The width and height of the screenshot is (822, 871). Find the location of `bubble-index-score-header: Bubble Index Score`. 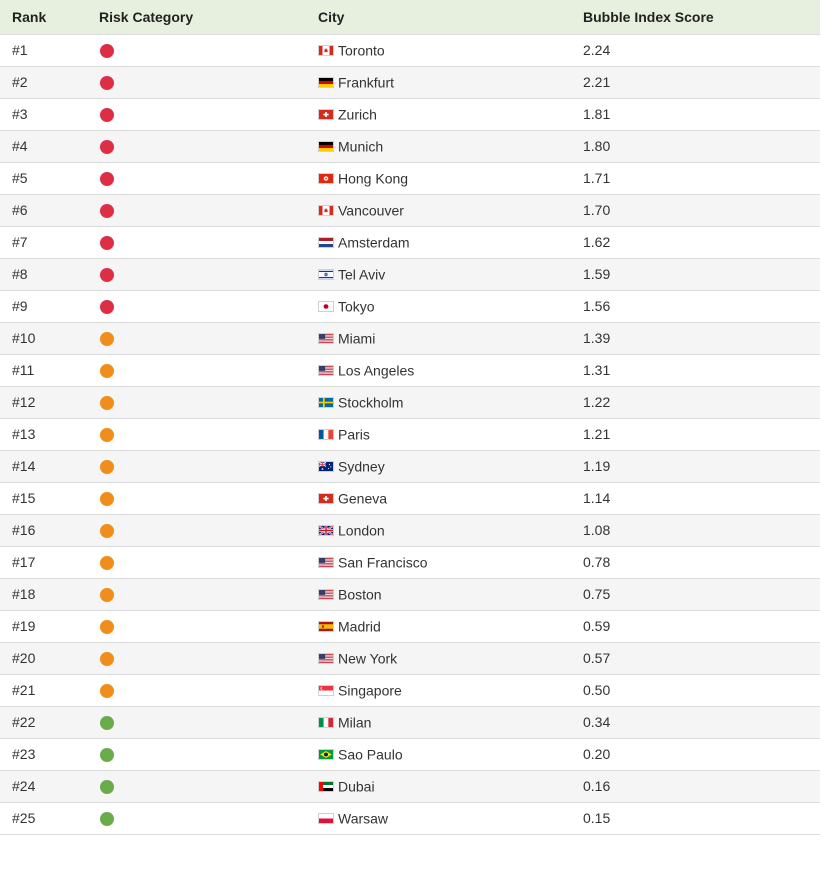

bubble-index-score-header: Bubble Index Score is located at coordinates (695, 17).